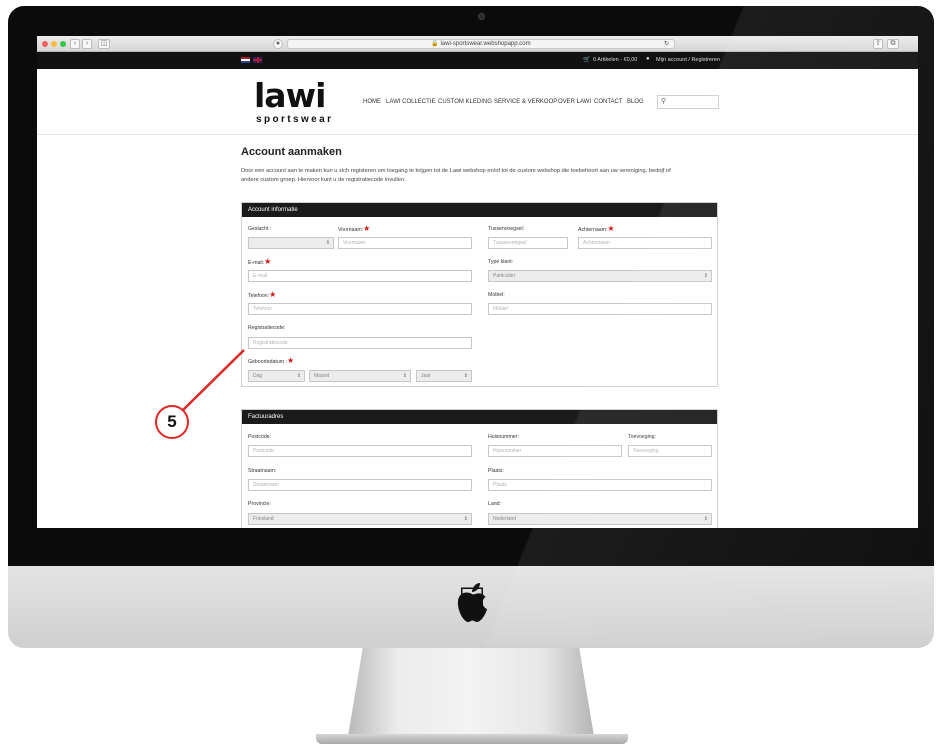 The width and height of the screenshot is (939, 749). Describe the element at coordinates (479, 417) in the screenshot. I see `section-header: Factuuradres` at that location.